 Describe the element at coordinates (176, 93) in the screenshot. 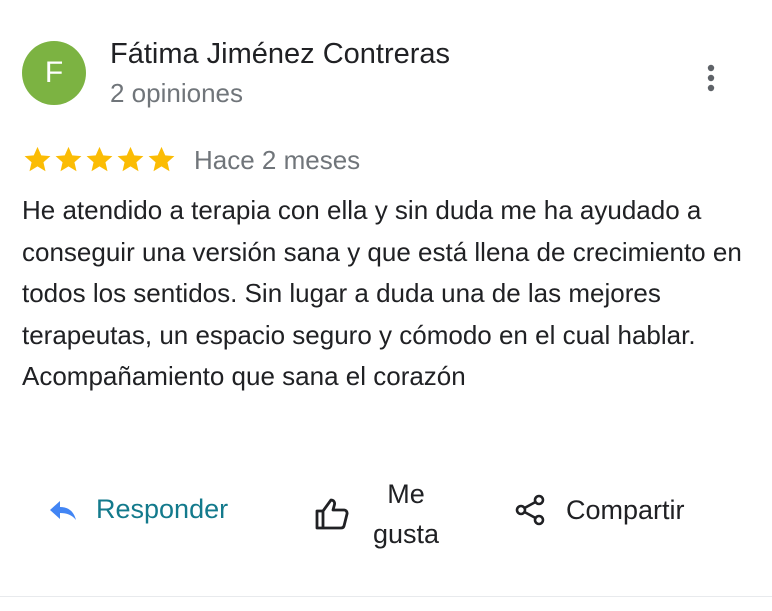

I see `review-count: 2 opiniones` at that location.